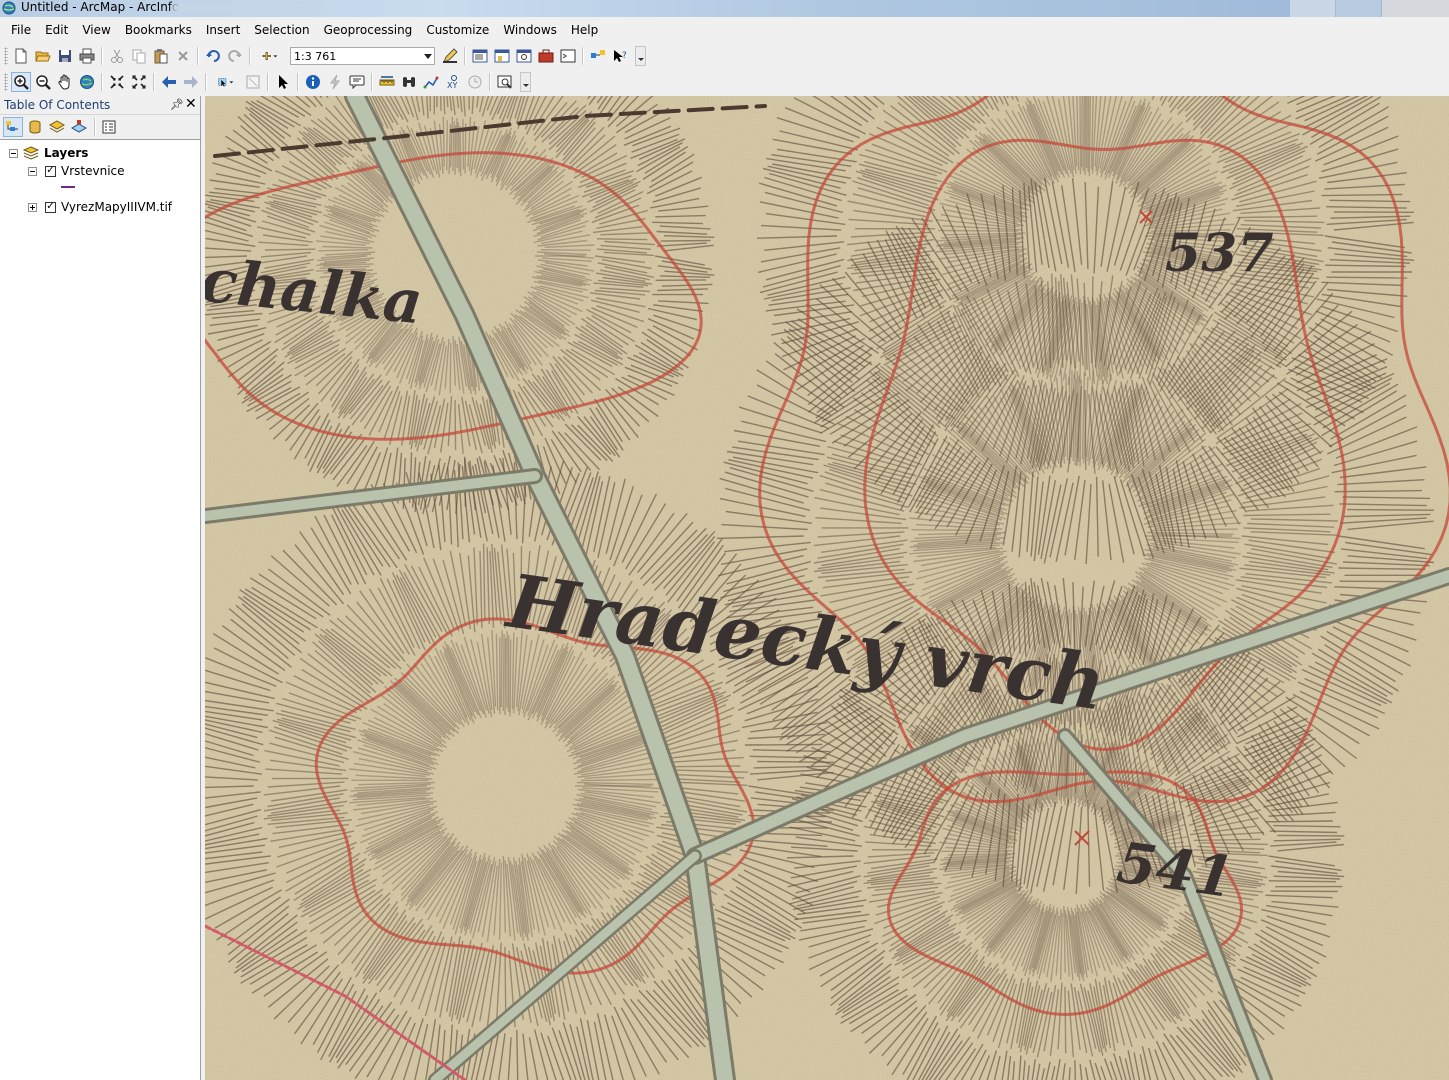 This screenshot has height=1080, width=1449. Describe the element at coordinates (87, 82) in the screenshot. I see `full-extent-button` at that location.